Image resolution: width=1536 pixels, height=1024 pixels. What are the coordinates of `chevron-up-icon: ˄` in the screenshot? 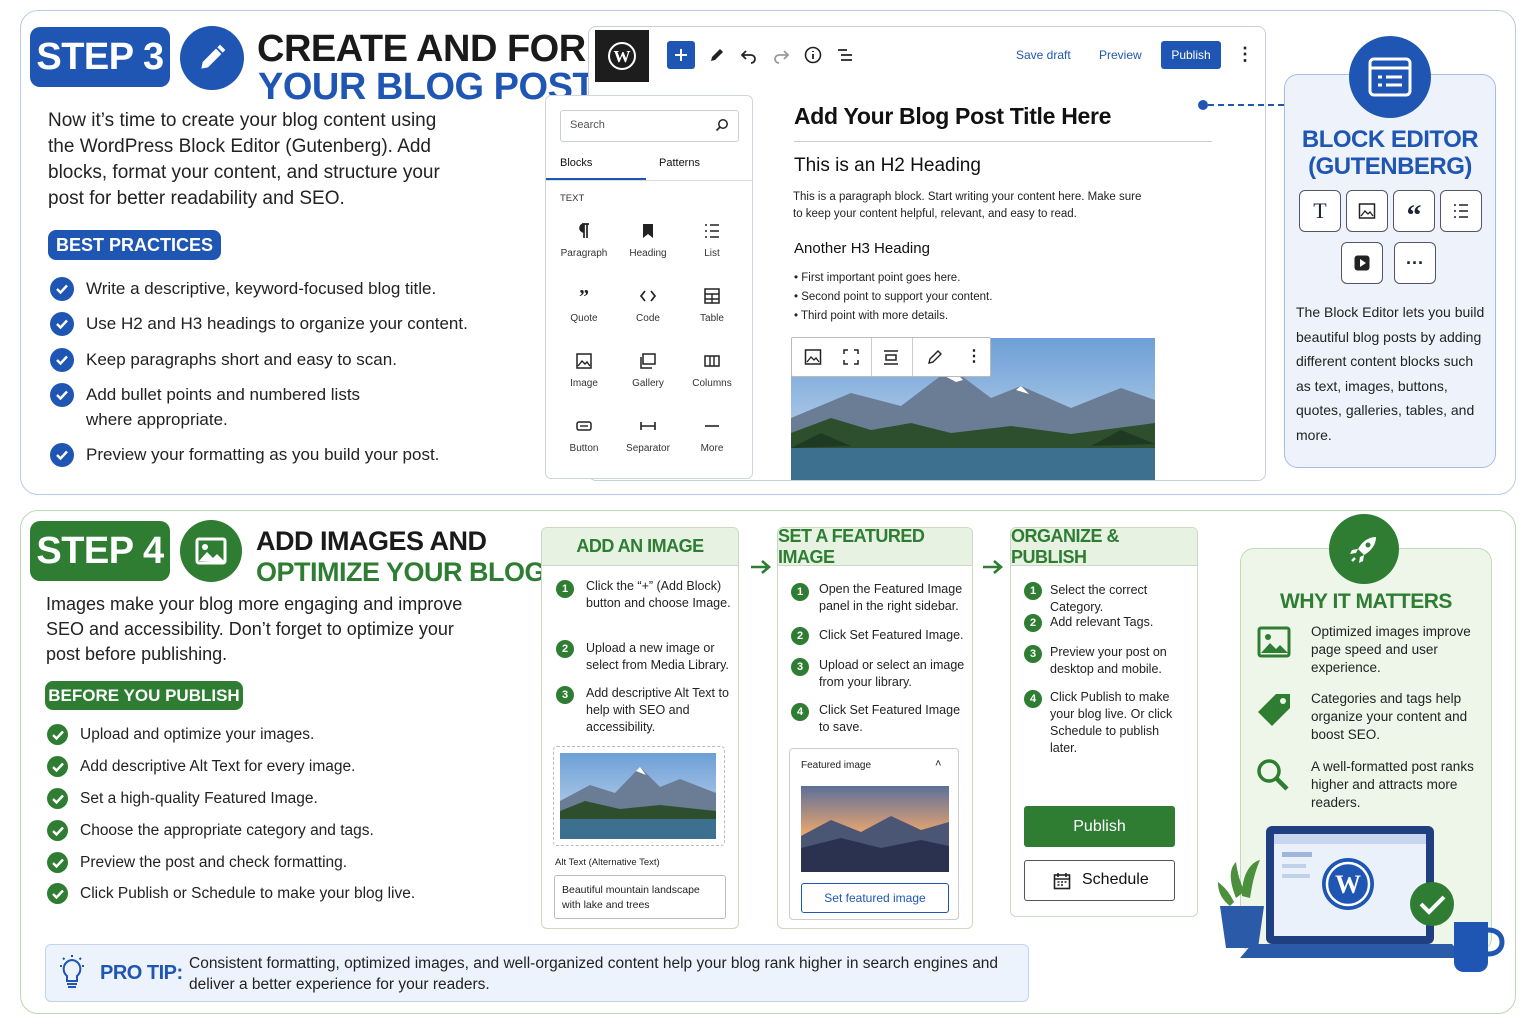 It's located at (938, 764).